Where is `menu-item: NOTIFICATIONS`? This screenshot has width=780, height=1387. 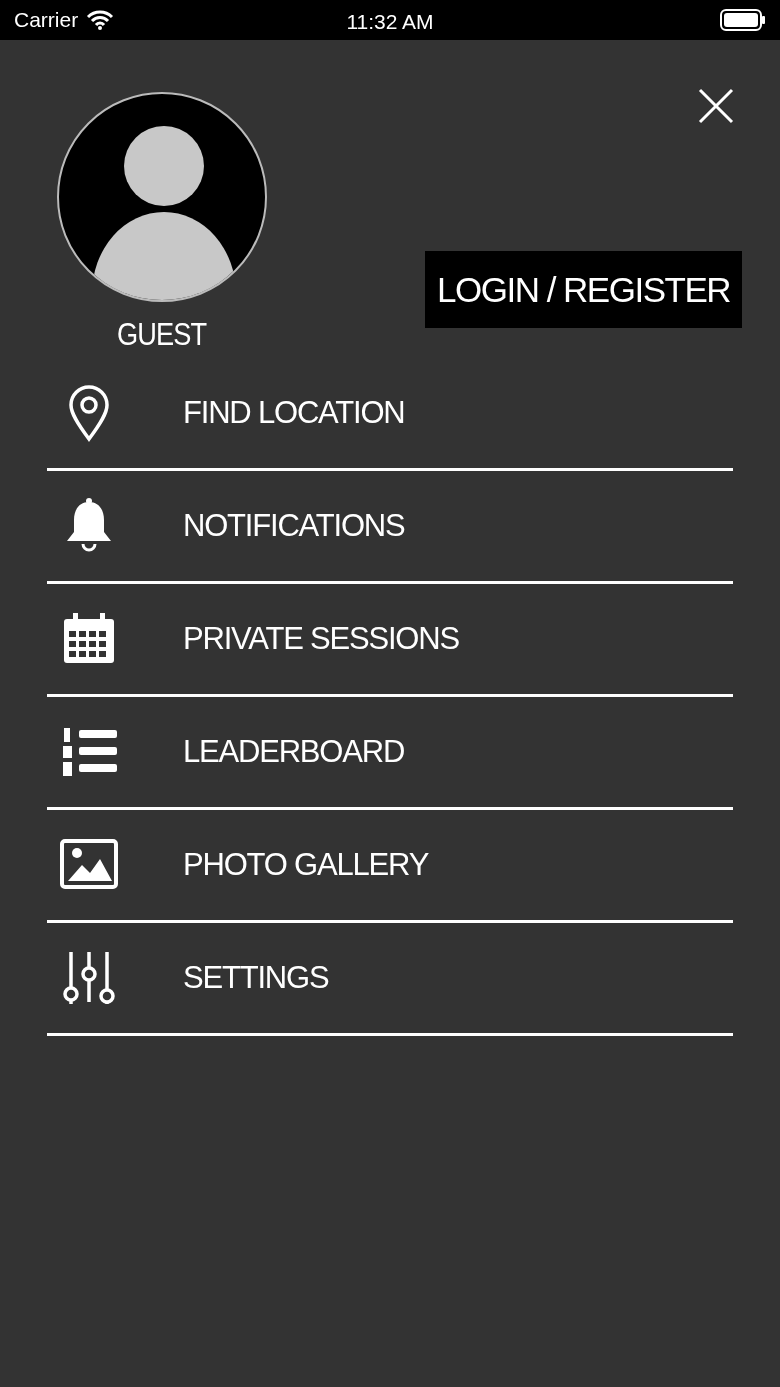 menu-item: NOTIFICATIONS is located at coordinates (294, 526).